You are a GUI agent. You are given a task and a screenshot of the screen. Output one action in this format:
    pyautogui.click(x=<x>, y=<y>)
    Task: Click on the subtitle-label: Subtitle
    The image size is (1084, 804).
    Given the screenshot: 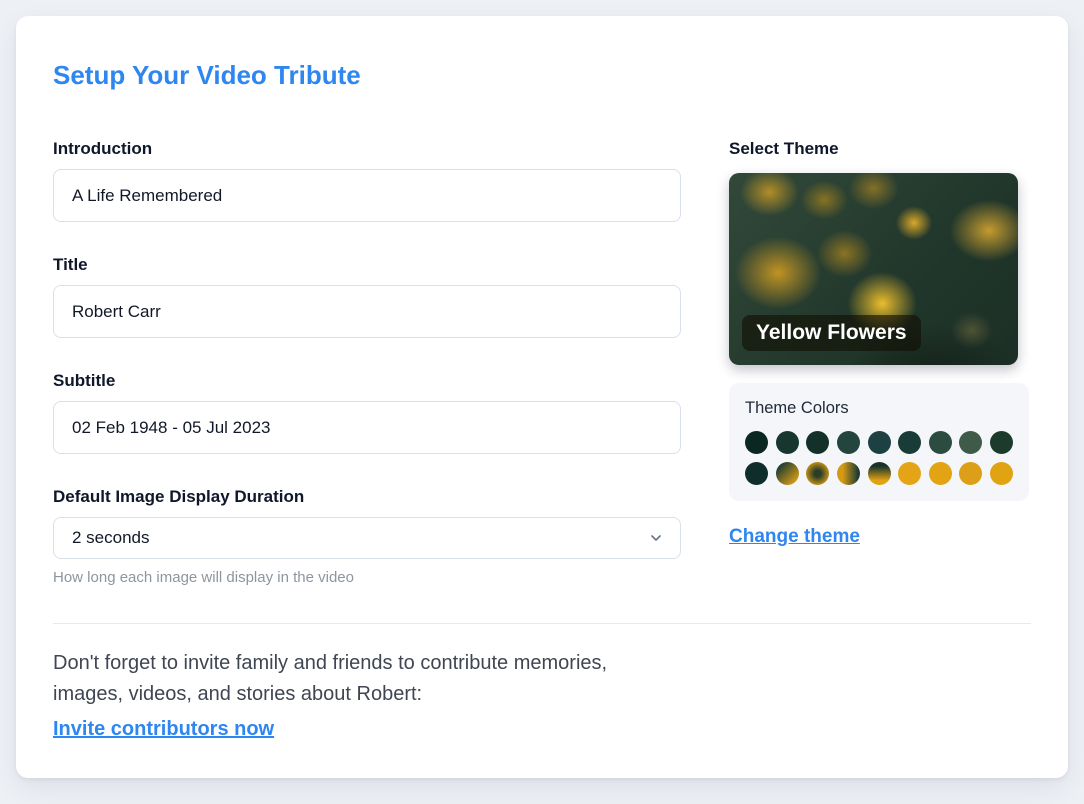 What is the action you would take?
    pyautogui.click(x=84, y=380)
    